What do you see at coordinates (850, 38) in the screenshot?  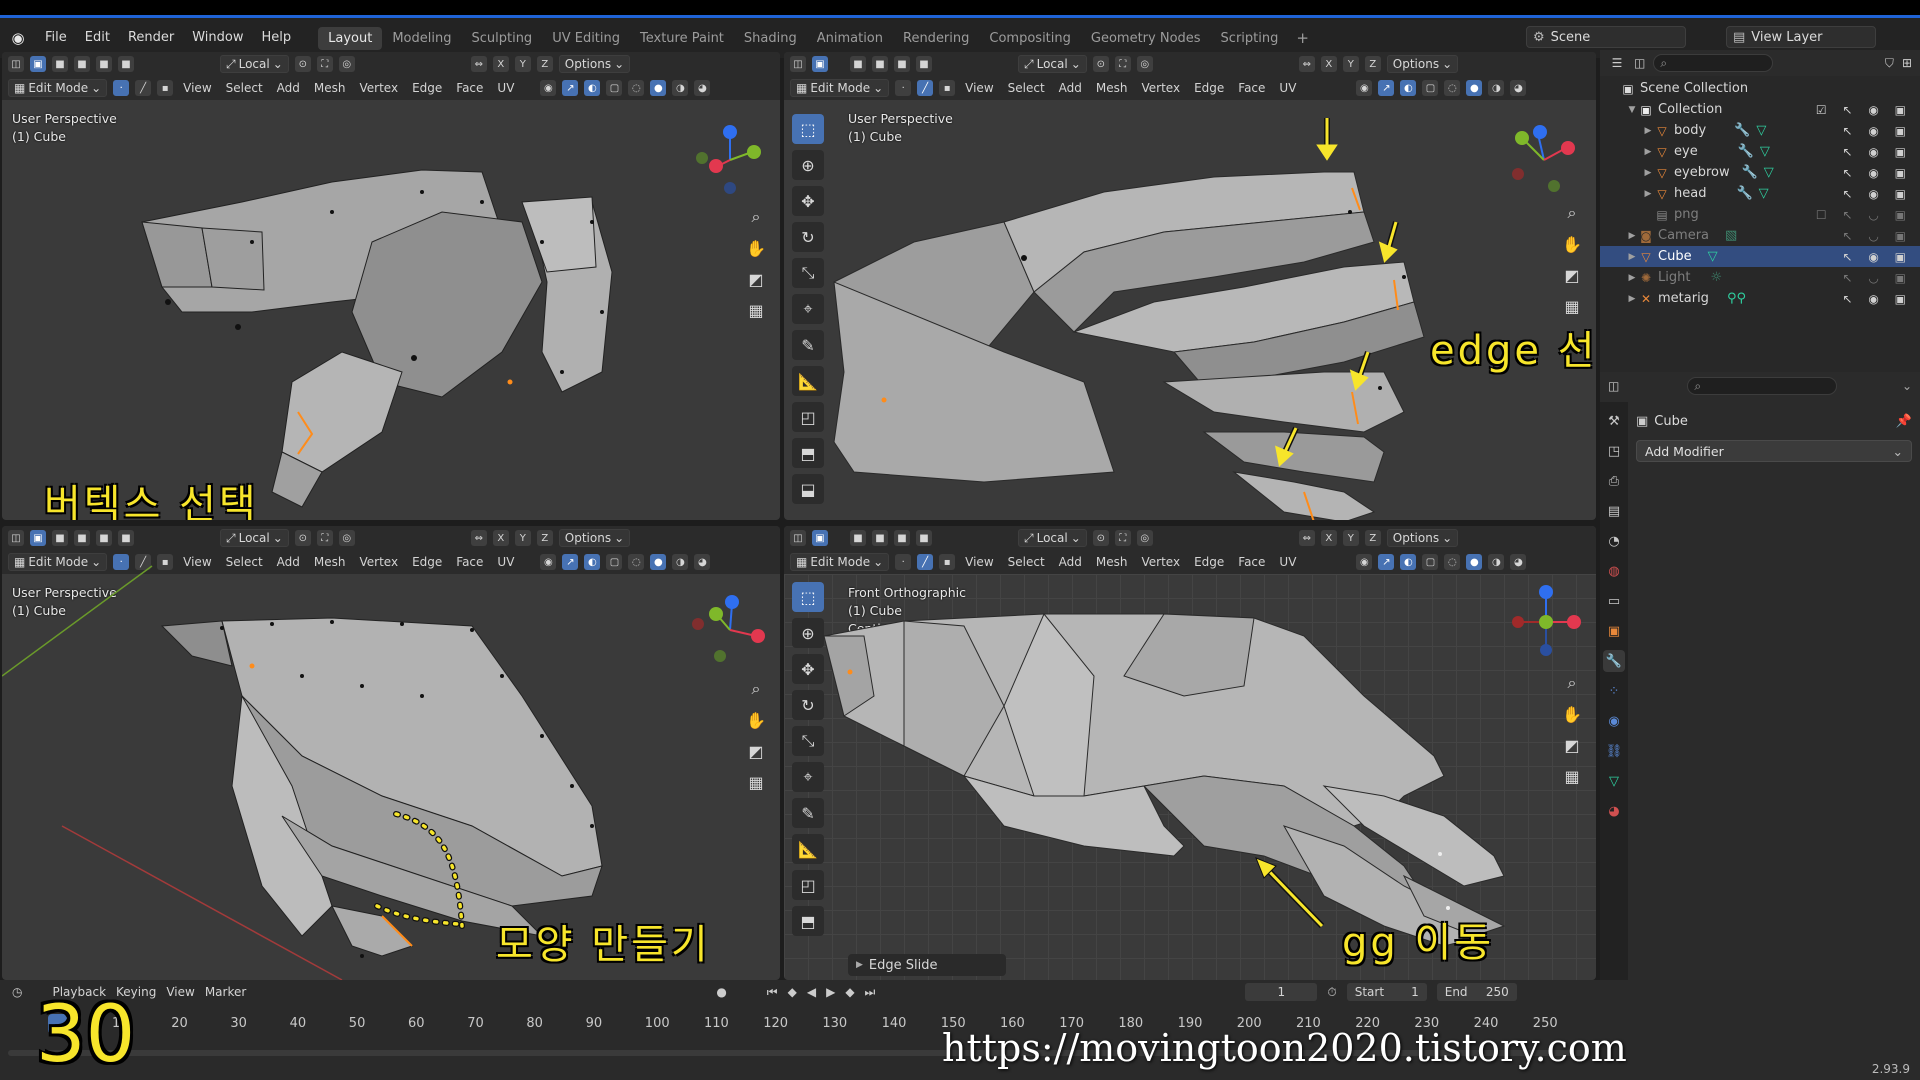 I see `workspace-tab-animation: Animation` at bounding box center [850, 38].